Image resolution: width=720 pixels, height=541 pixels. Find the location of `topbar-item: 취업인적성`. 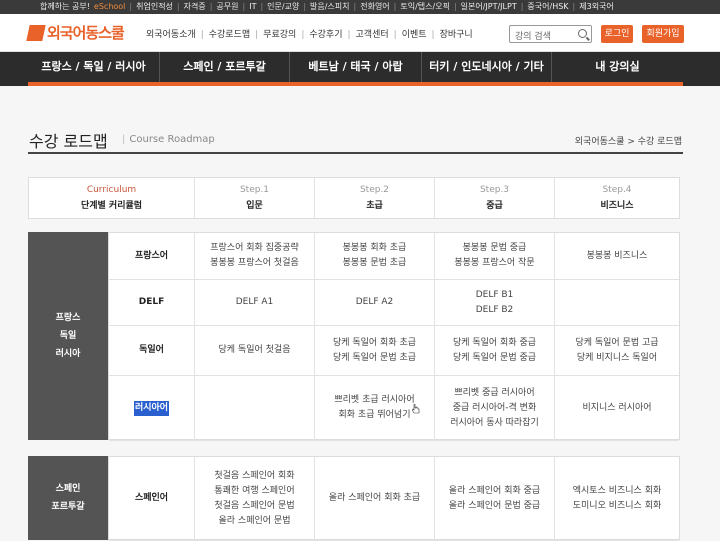

topbar-item: 취업인적성 is located at coordinates (154, 6).